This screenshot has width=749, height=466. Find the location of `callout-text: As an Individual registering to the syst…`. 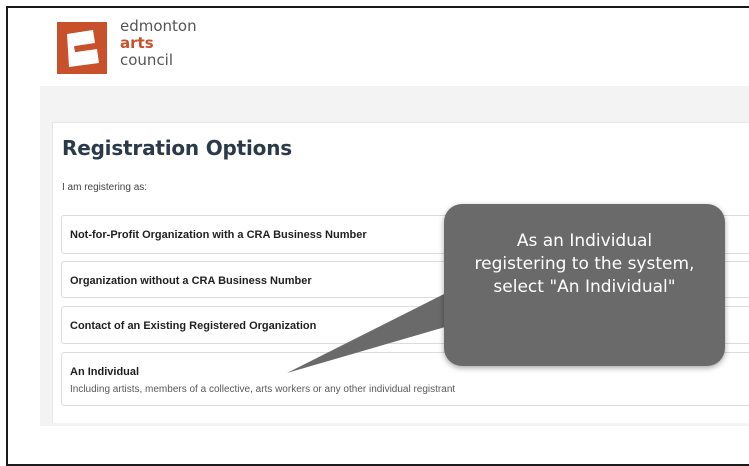

callout-text: As an Individual registering to the syst… is located at coordinates (584, 264).